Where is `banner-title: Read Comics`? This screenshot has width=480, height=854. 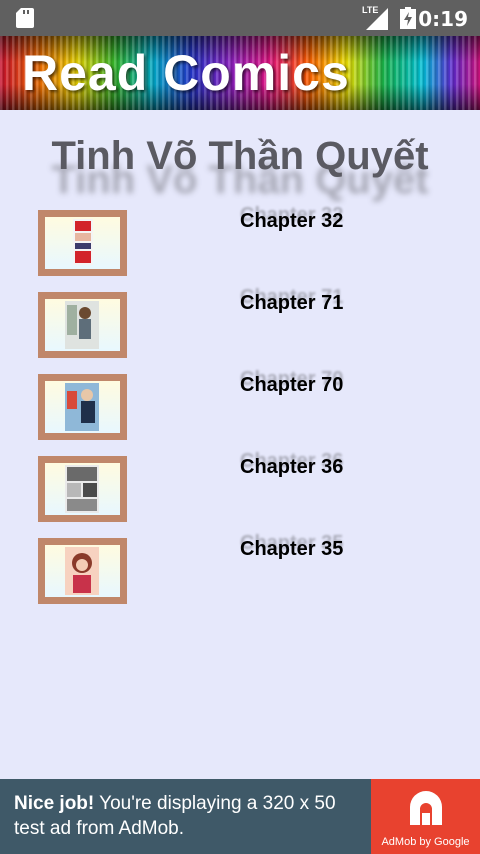
banner-title: Read Comics is located at coordinates (186, 73).